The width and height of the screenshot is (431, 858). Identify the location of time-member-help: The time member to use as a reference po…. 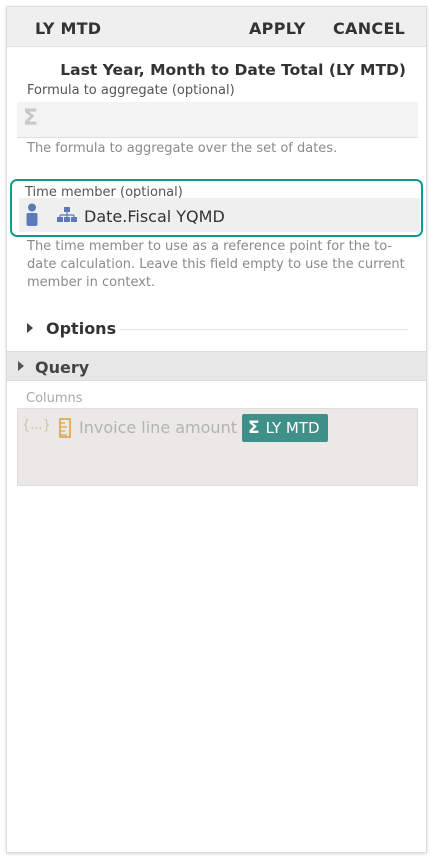
(216, 264).